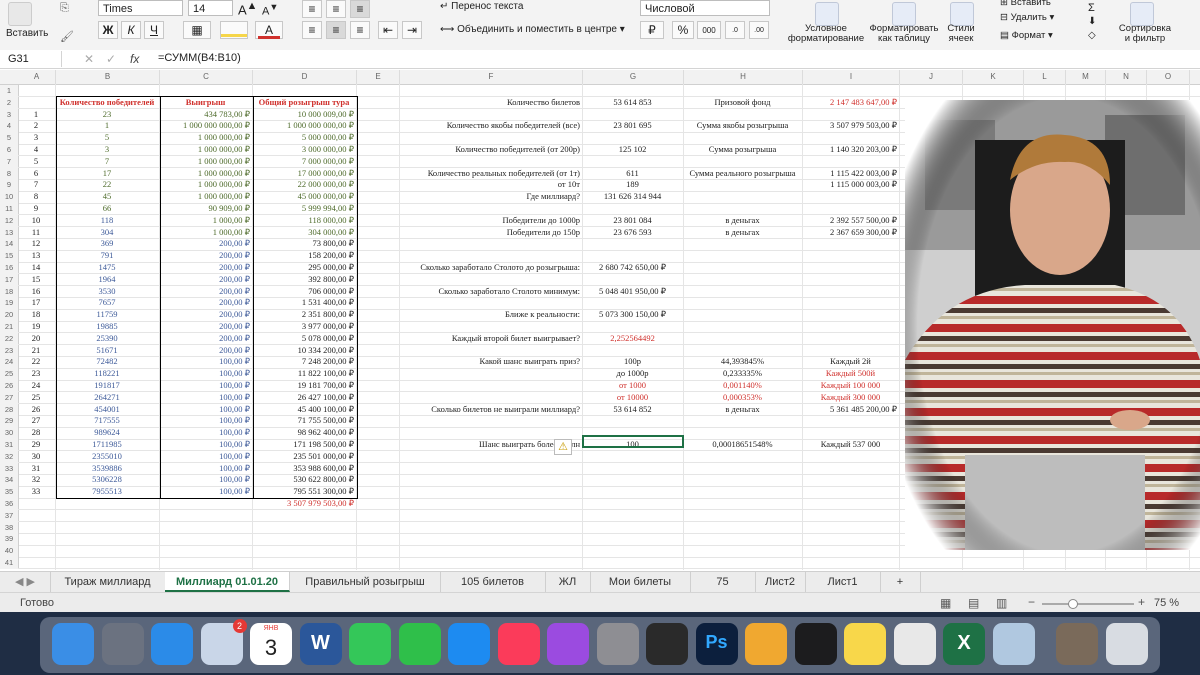 The width and height of the screenshot is (1200, 675). Describe the element at coordinates (9, 445) in the screenshot. I see `row-header: 31` at that location.